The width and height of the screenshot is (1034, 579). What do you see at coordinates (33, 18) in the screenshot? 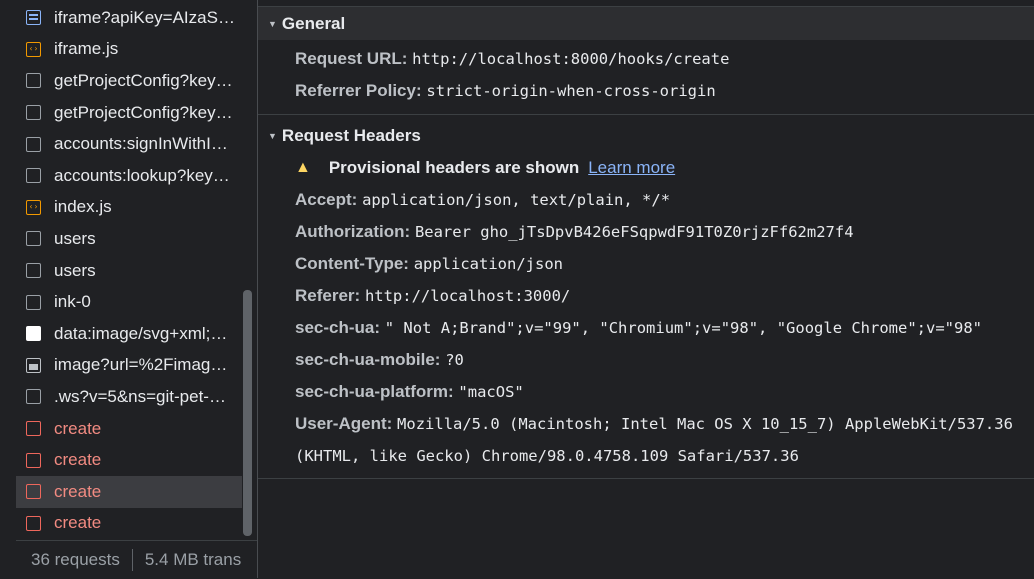
I see `document-icon` at bounding box center [33, 18].